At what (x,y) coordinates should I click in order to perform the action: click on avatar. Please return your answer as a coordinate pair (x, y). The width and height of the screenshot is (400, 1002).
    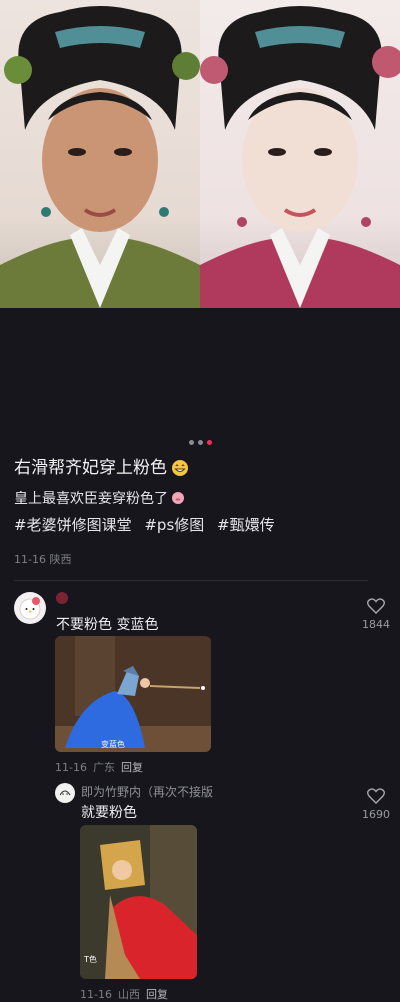
    Looking at the image, I should click on (30, 608).